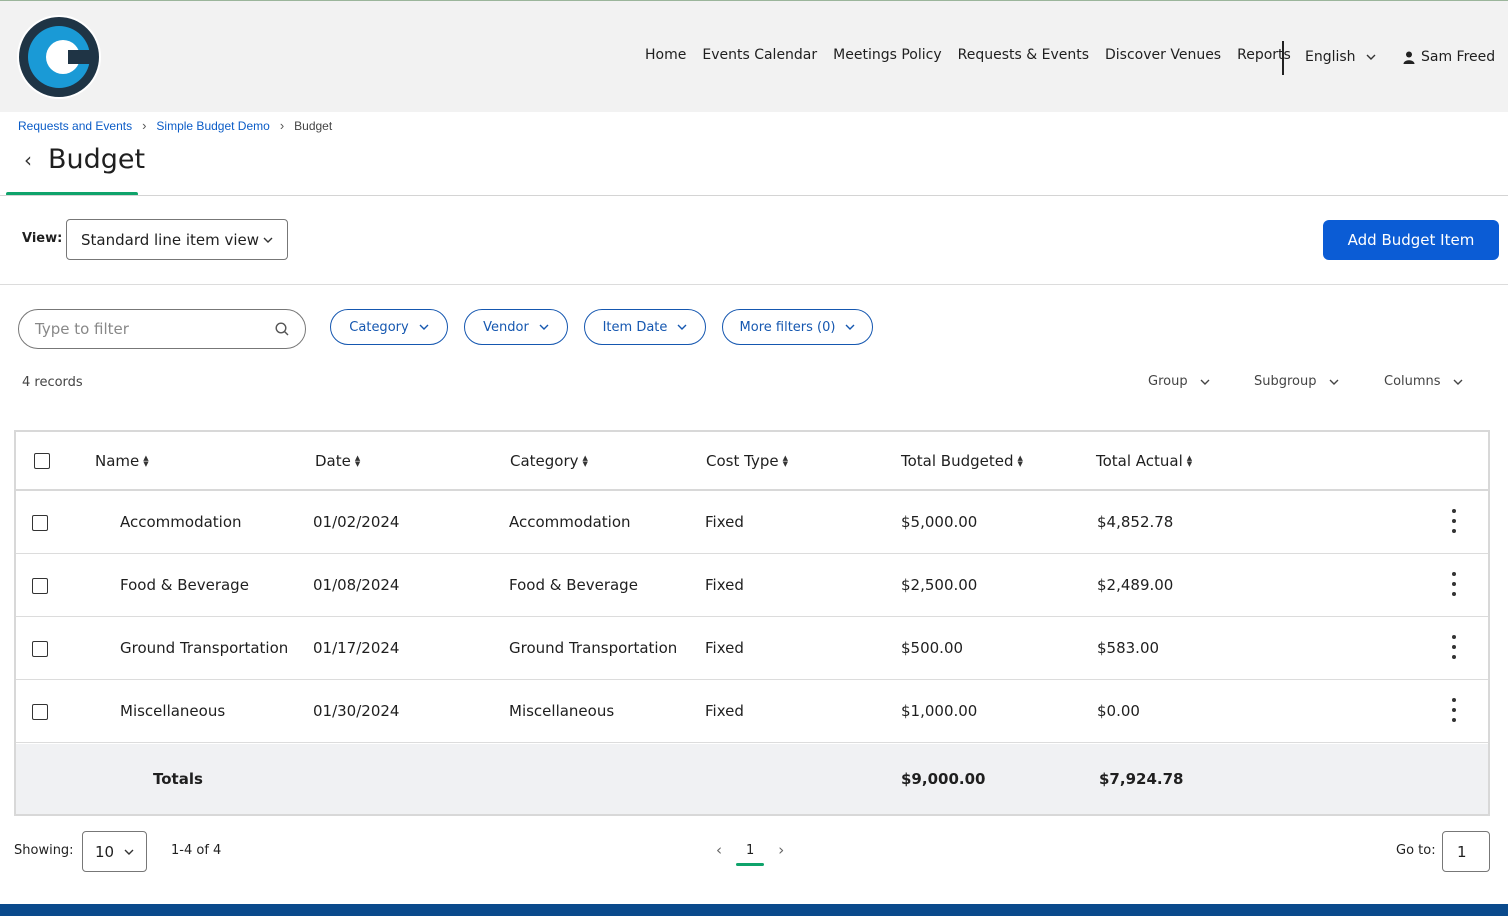 The width and height of the screenshot is (1508, 916). What do you see at coordinates (356, 522) in the screenshot?
I see `cell-date: 01/02/2024` at bounding box center [356, 522].